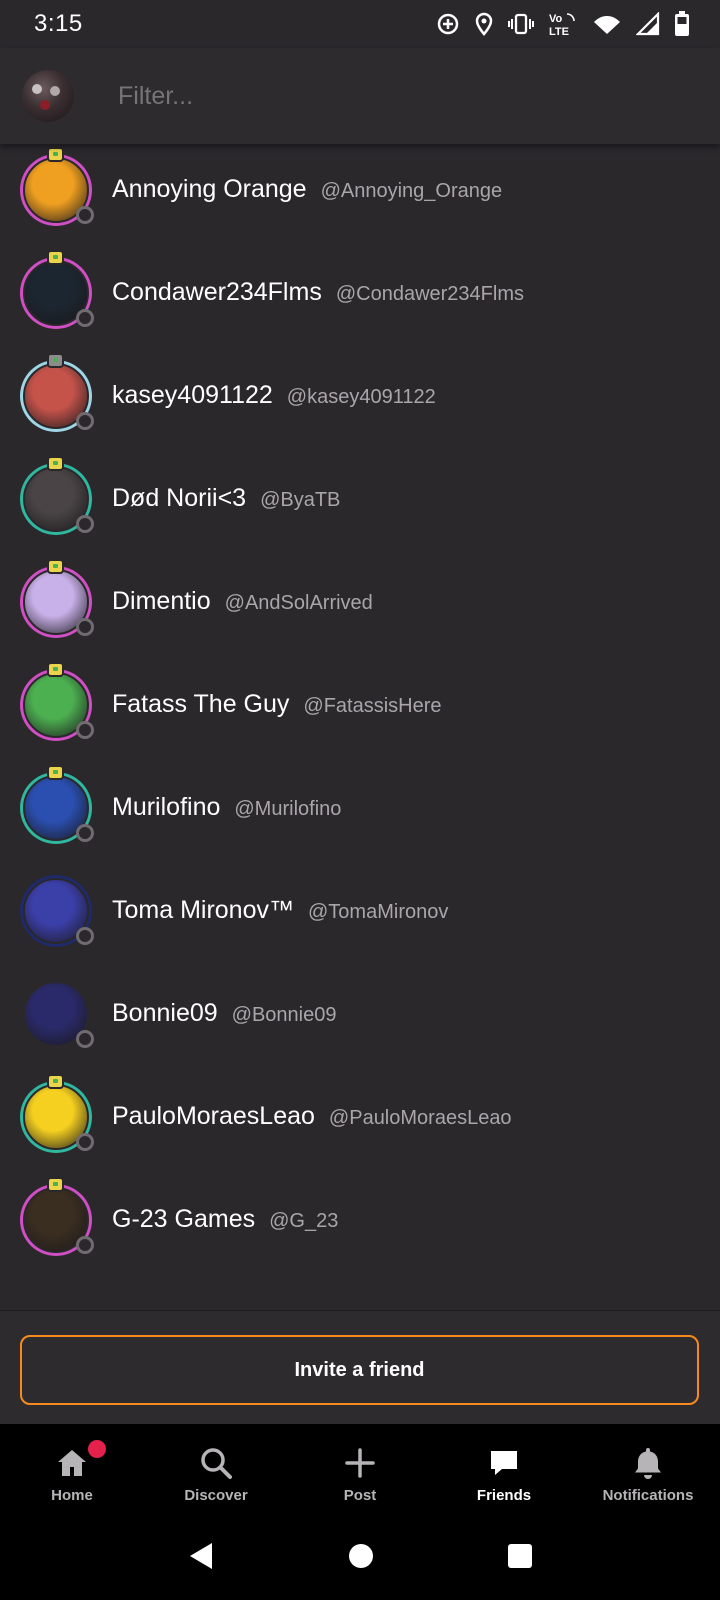 This screenshot has height=1600, width=720. Describe the element at coordinates (226, 807) in the screenshot. I see `friend-text: Murilofino @Murilofino` at that location.